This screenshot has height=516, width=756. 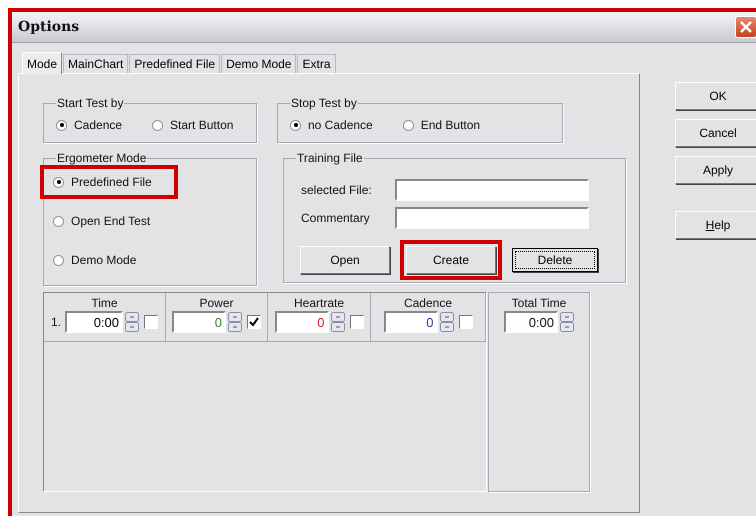 I want to click on field-label: selected File:, so click(x=337, y=190).